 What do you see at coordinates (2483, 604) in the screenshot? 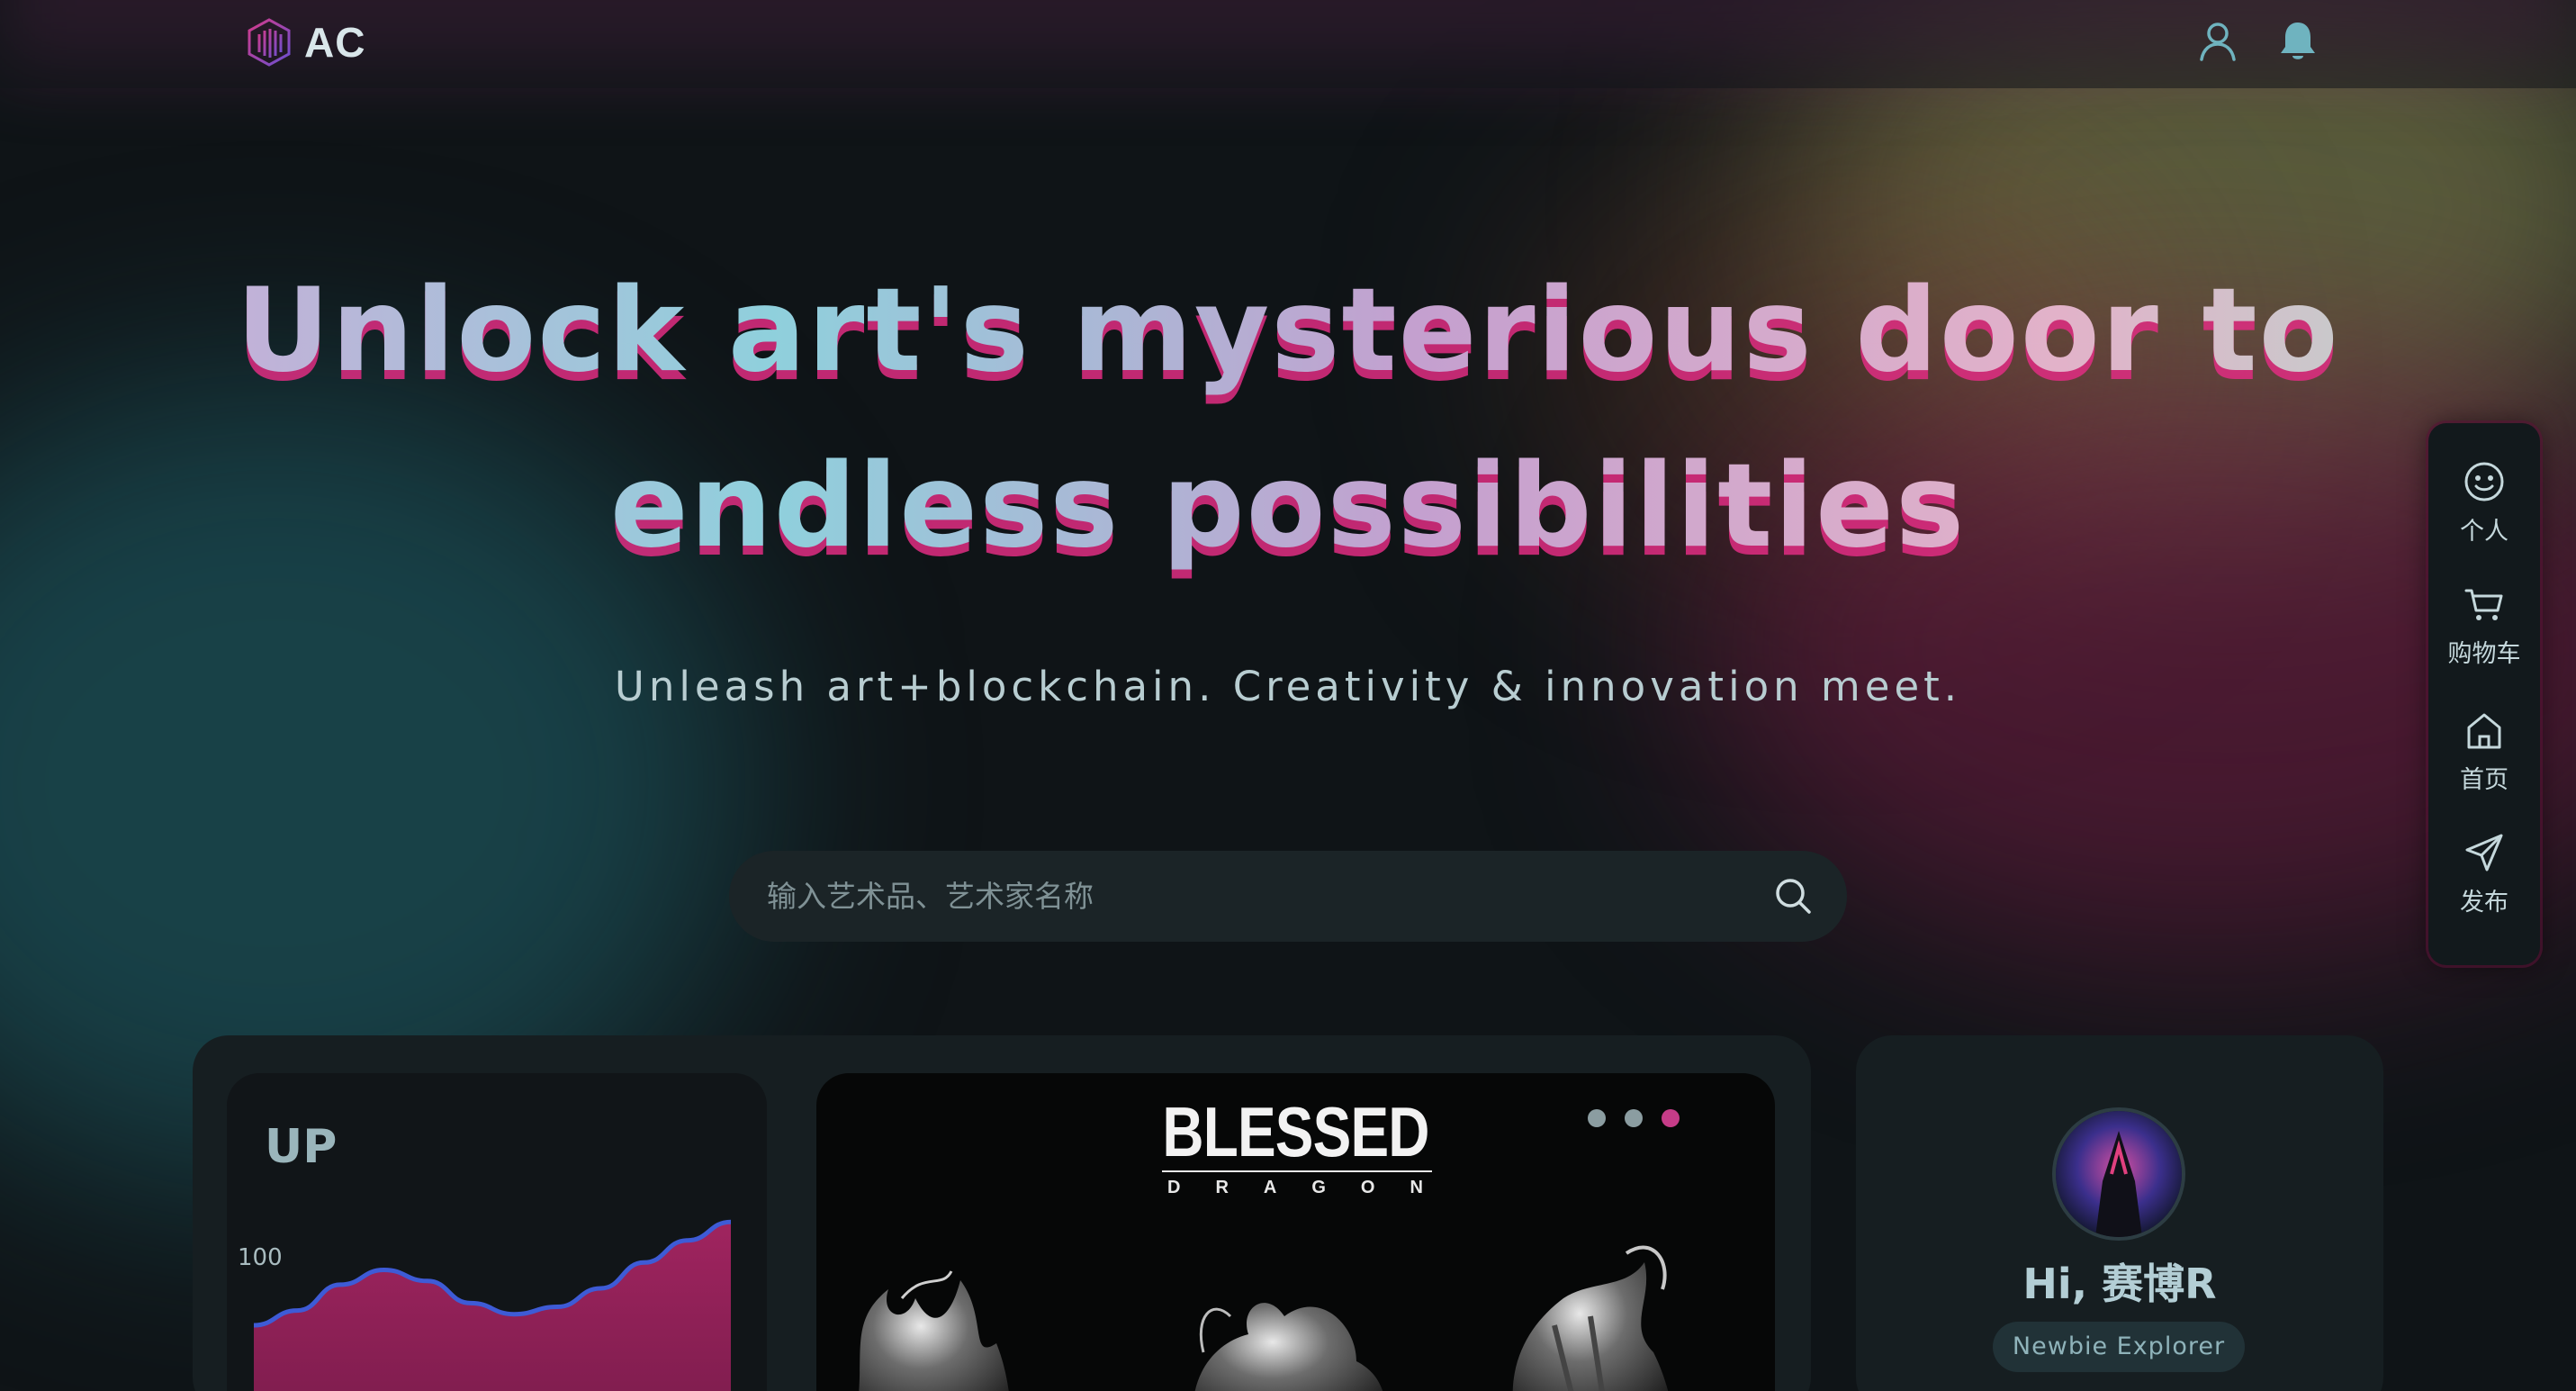
I see `cart-icon` at bounding box center [2483, 604].